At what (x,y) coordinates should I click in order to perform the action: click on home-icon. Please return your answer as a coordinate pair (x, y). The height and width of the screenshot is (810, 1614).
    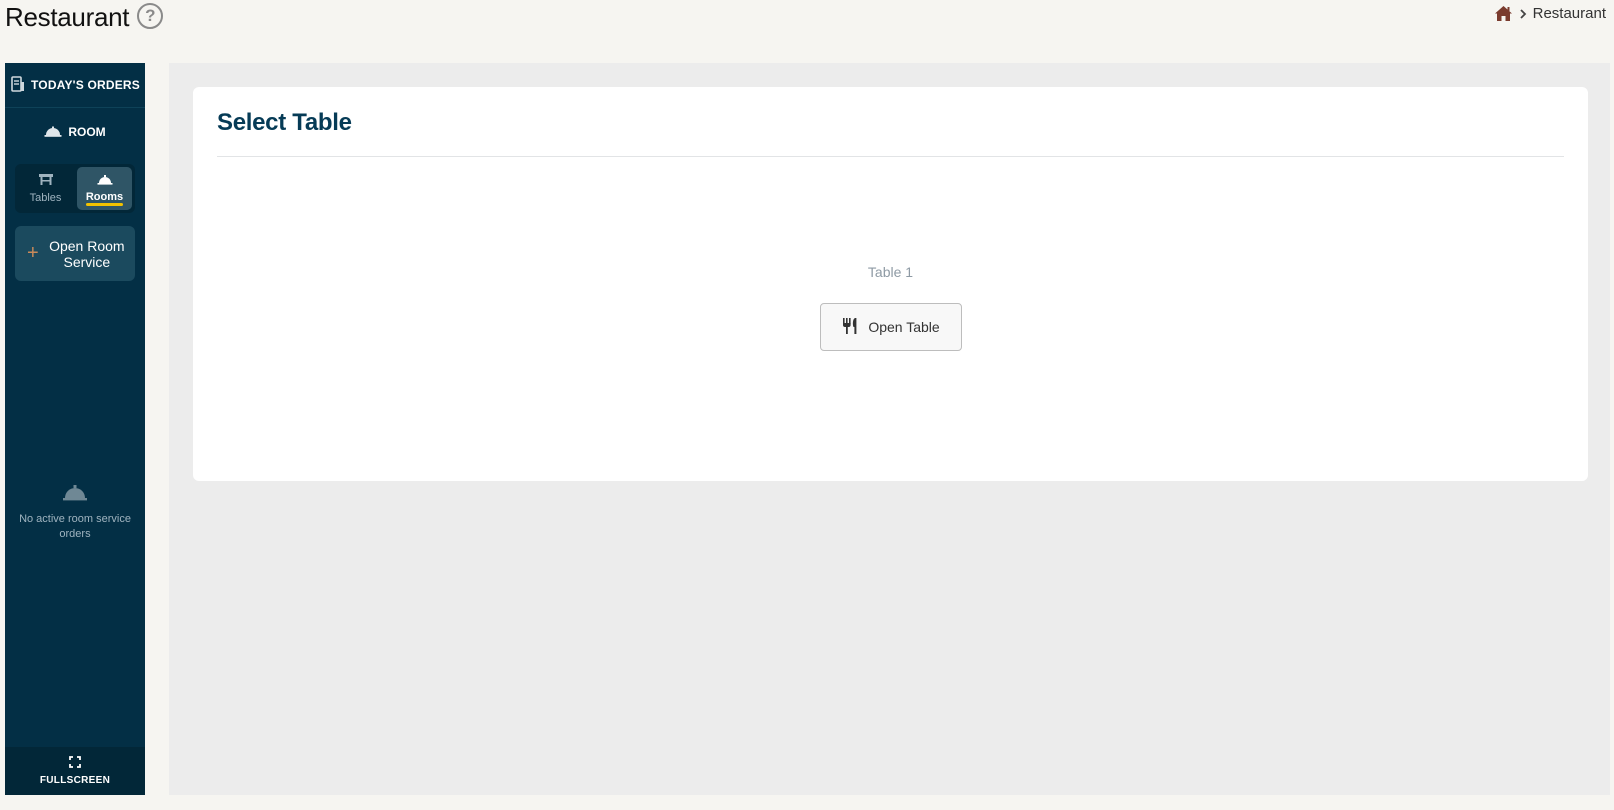
    Looking at the image, I should click on (1503, 13).